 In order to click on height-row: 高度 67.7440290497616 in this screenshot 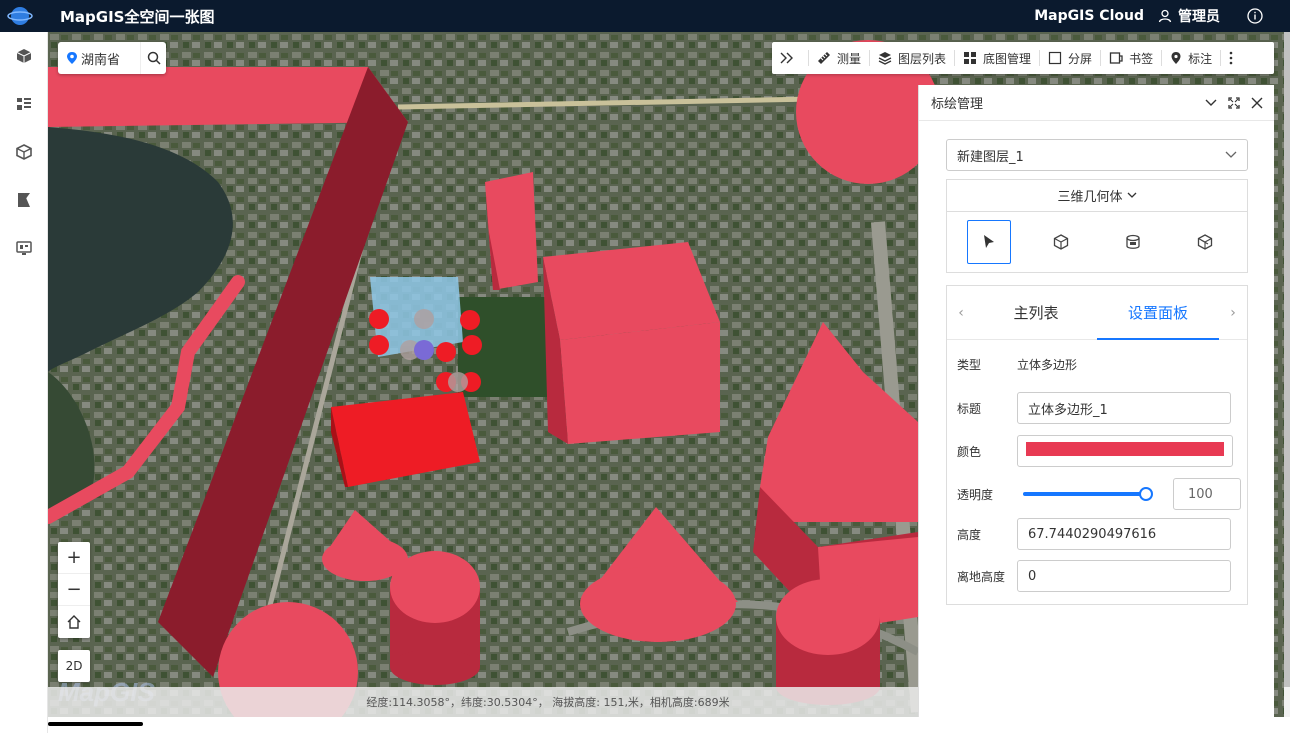, I will do `click(1094, 534)`.